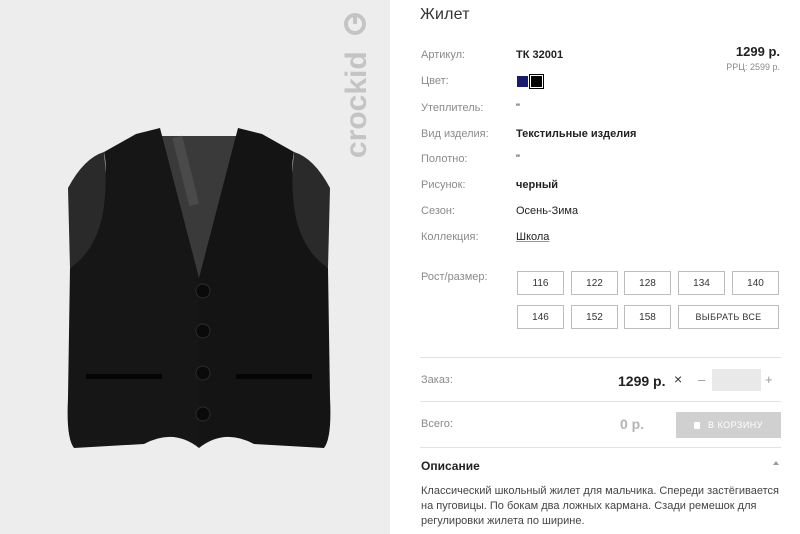 This screenshot has height=534, width=800. Describe the element at coordinates (532, 237) in the screenshot. I see `collection-link: Школа` at that location.